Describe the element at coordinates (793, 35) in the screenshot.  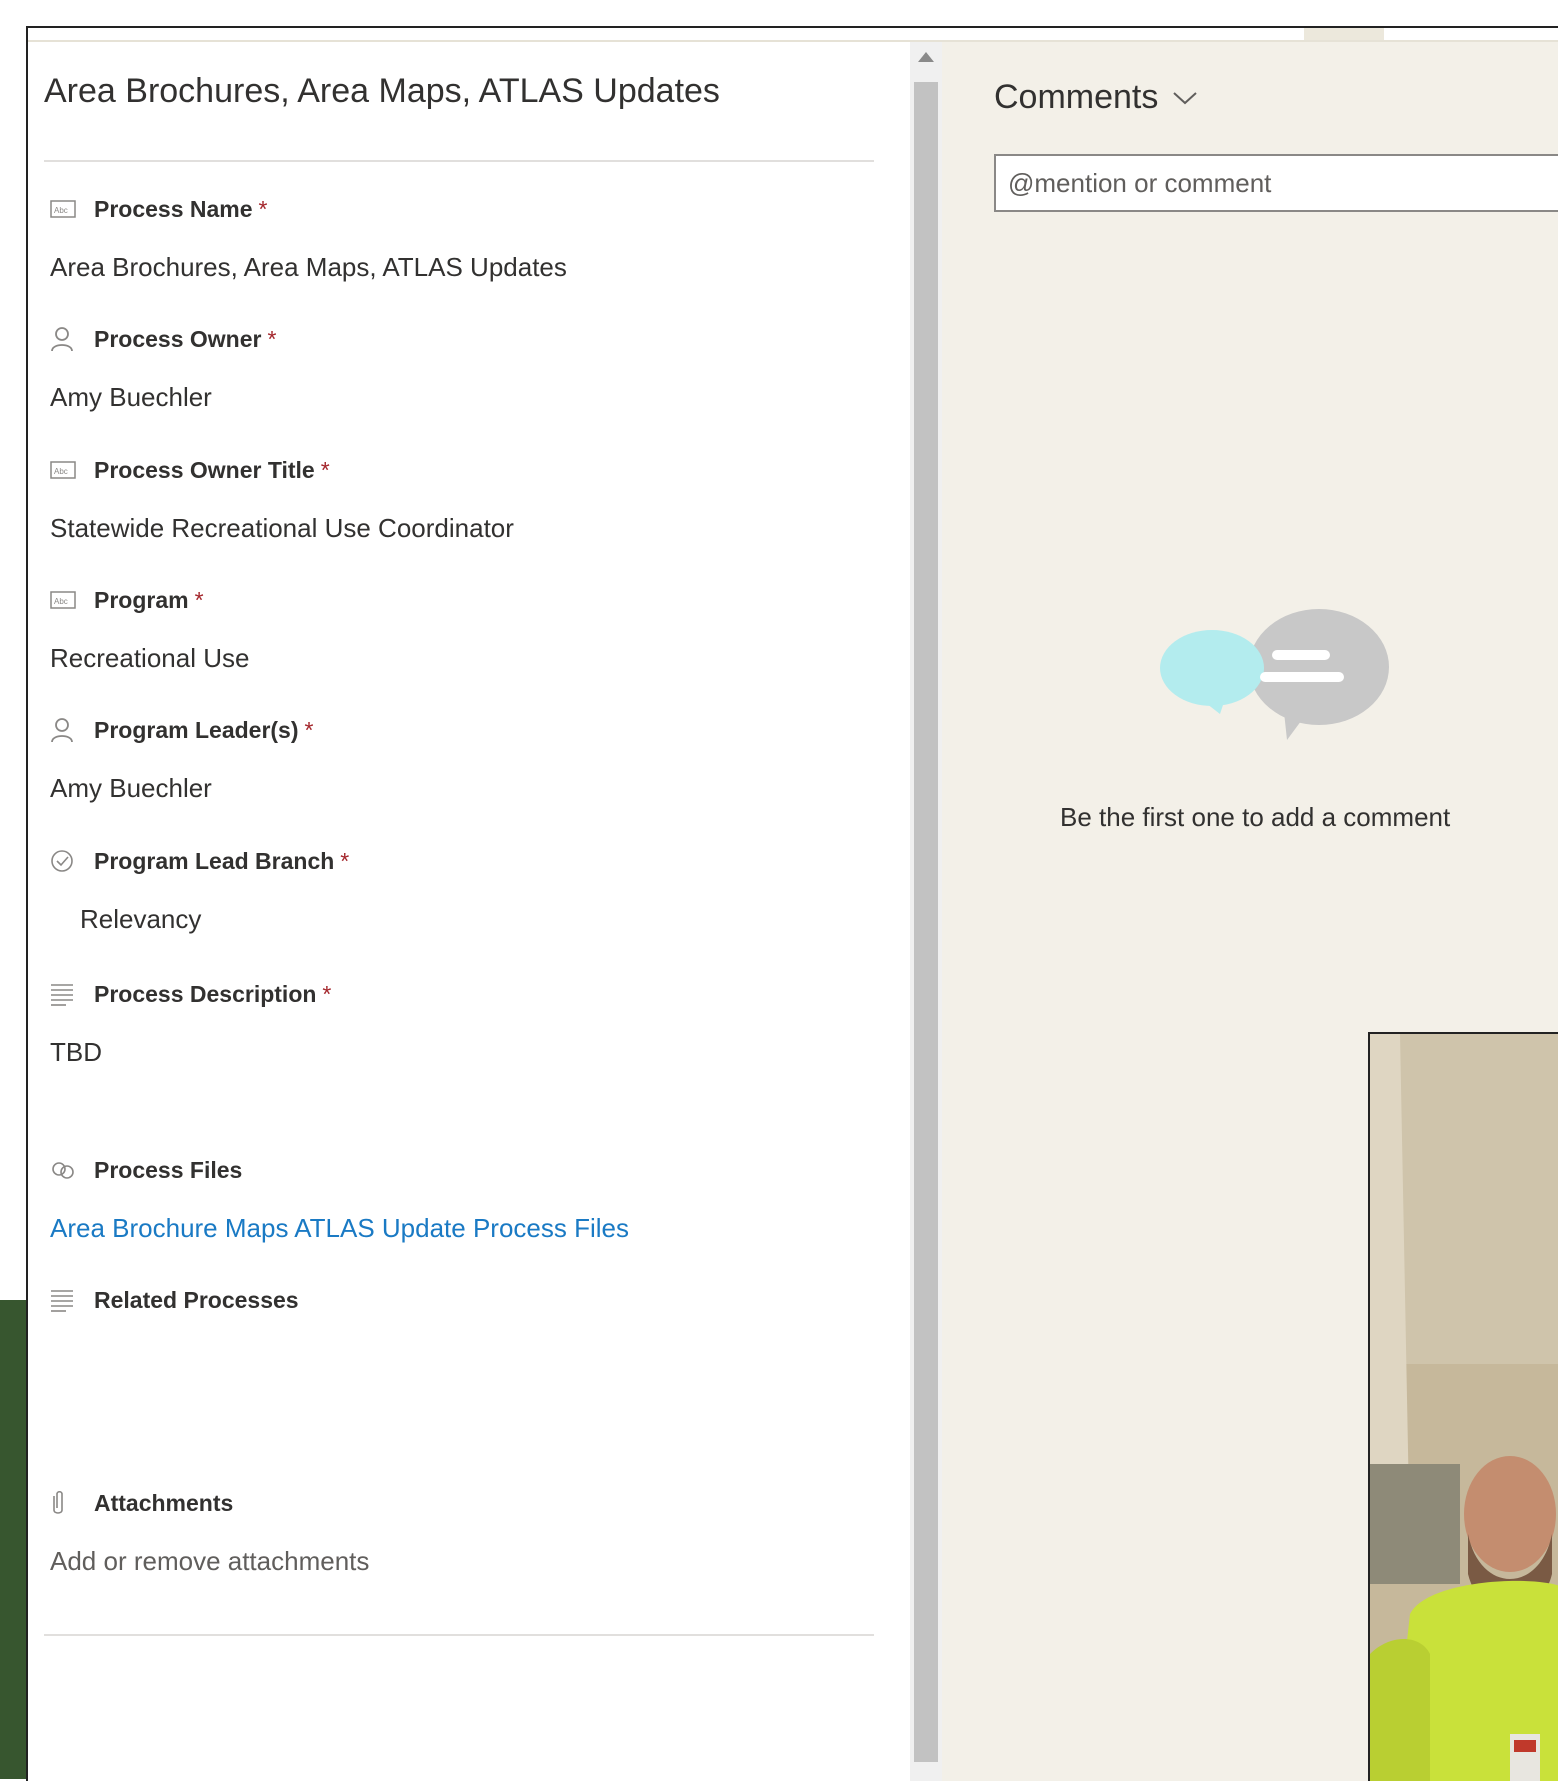
I see `window-top-strip` at that location.